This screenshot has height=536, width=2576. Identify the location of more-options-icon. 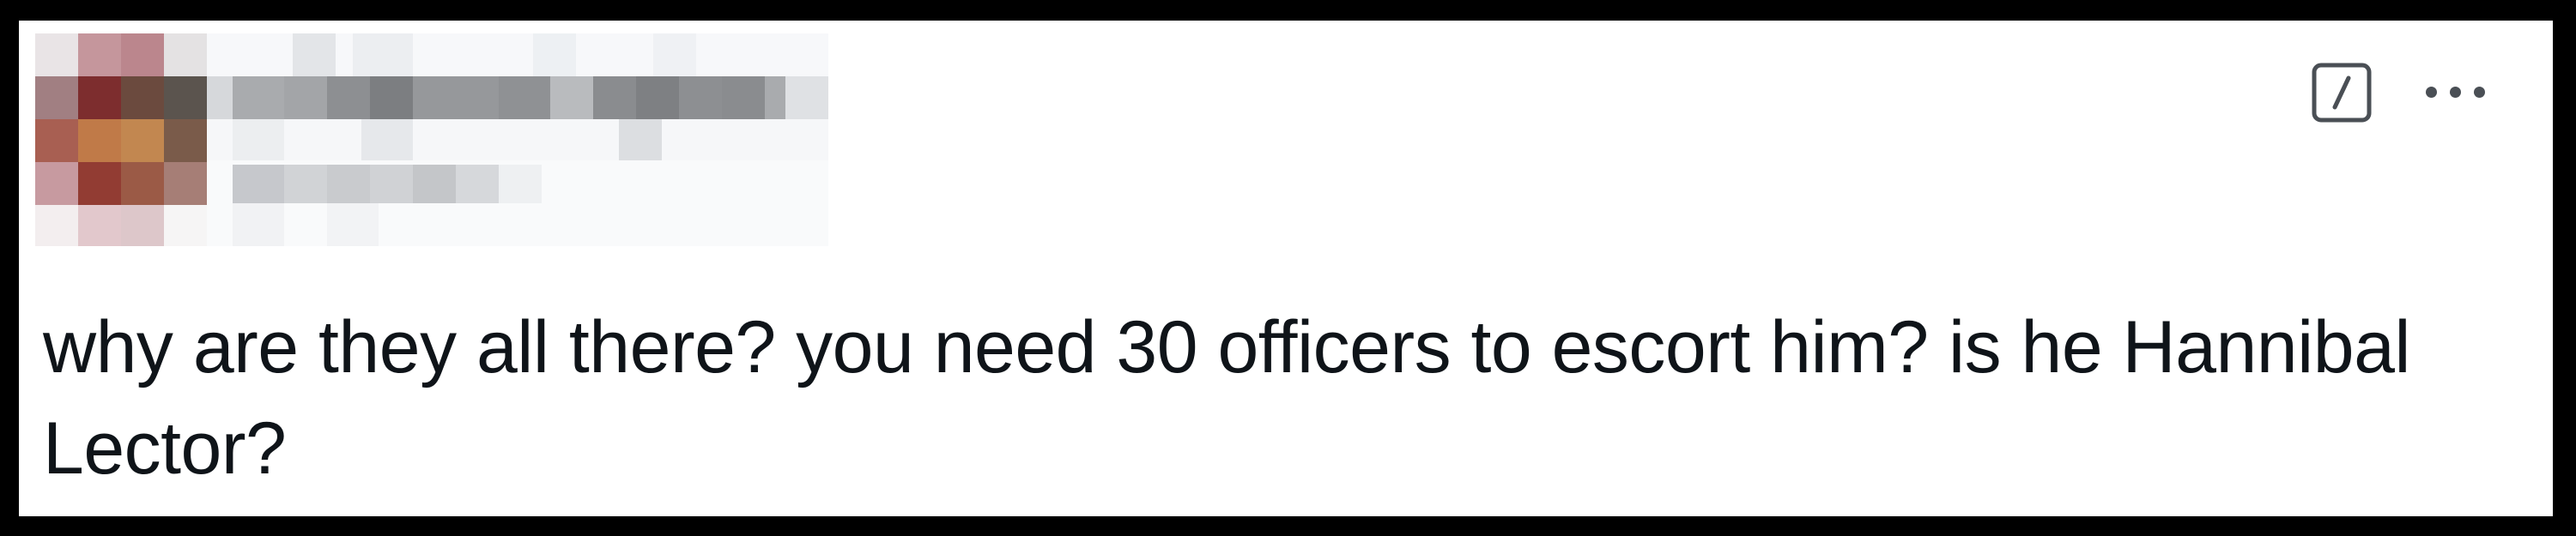
(2457, 92).